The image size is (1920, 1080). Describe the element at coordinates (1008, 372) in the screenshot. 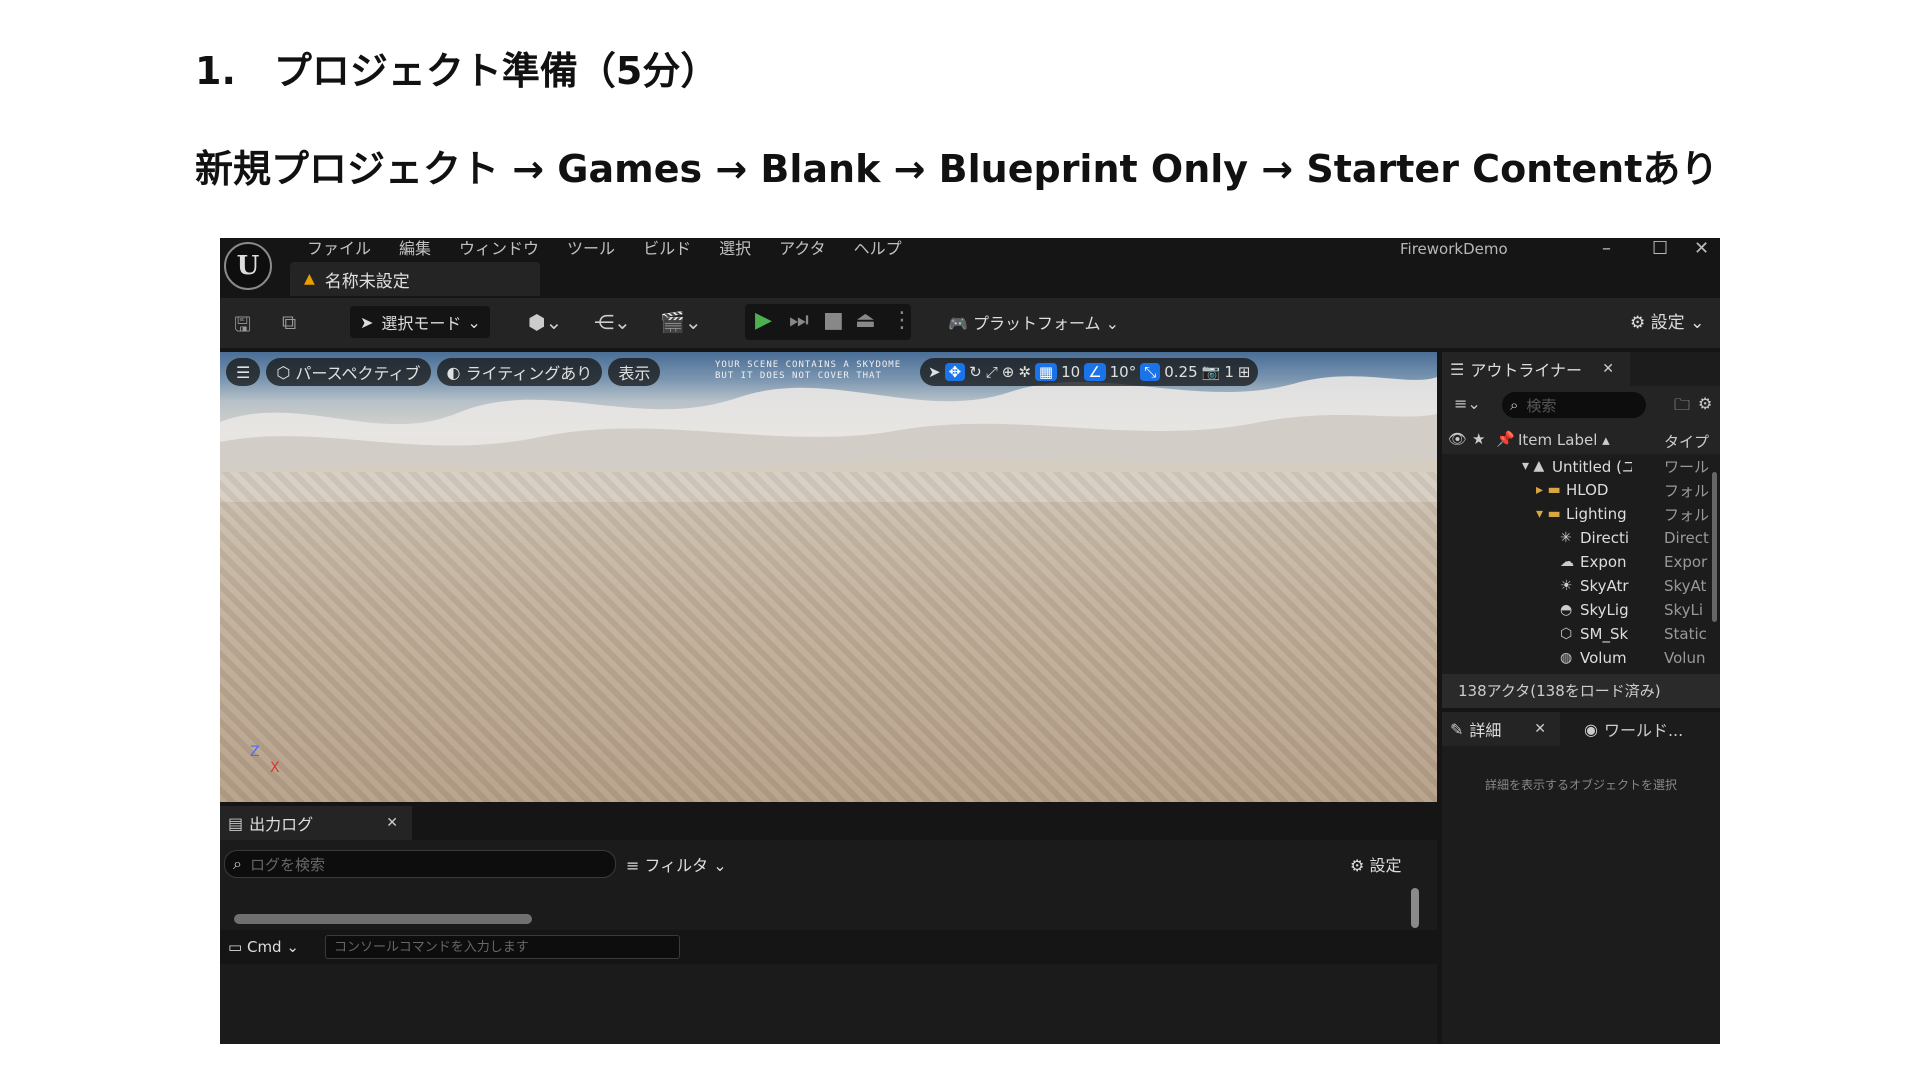

I see `world-local-icon: ⊕` at that location.